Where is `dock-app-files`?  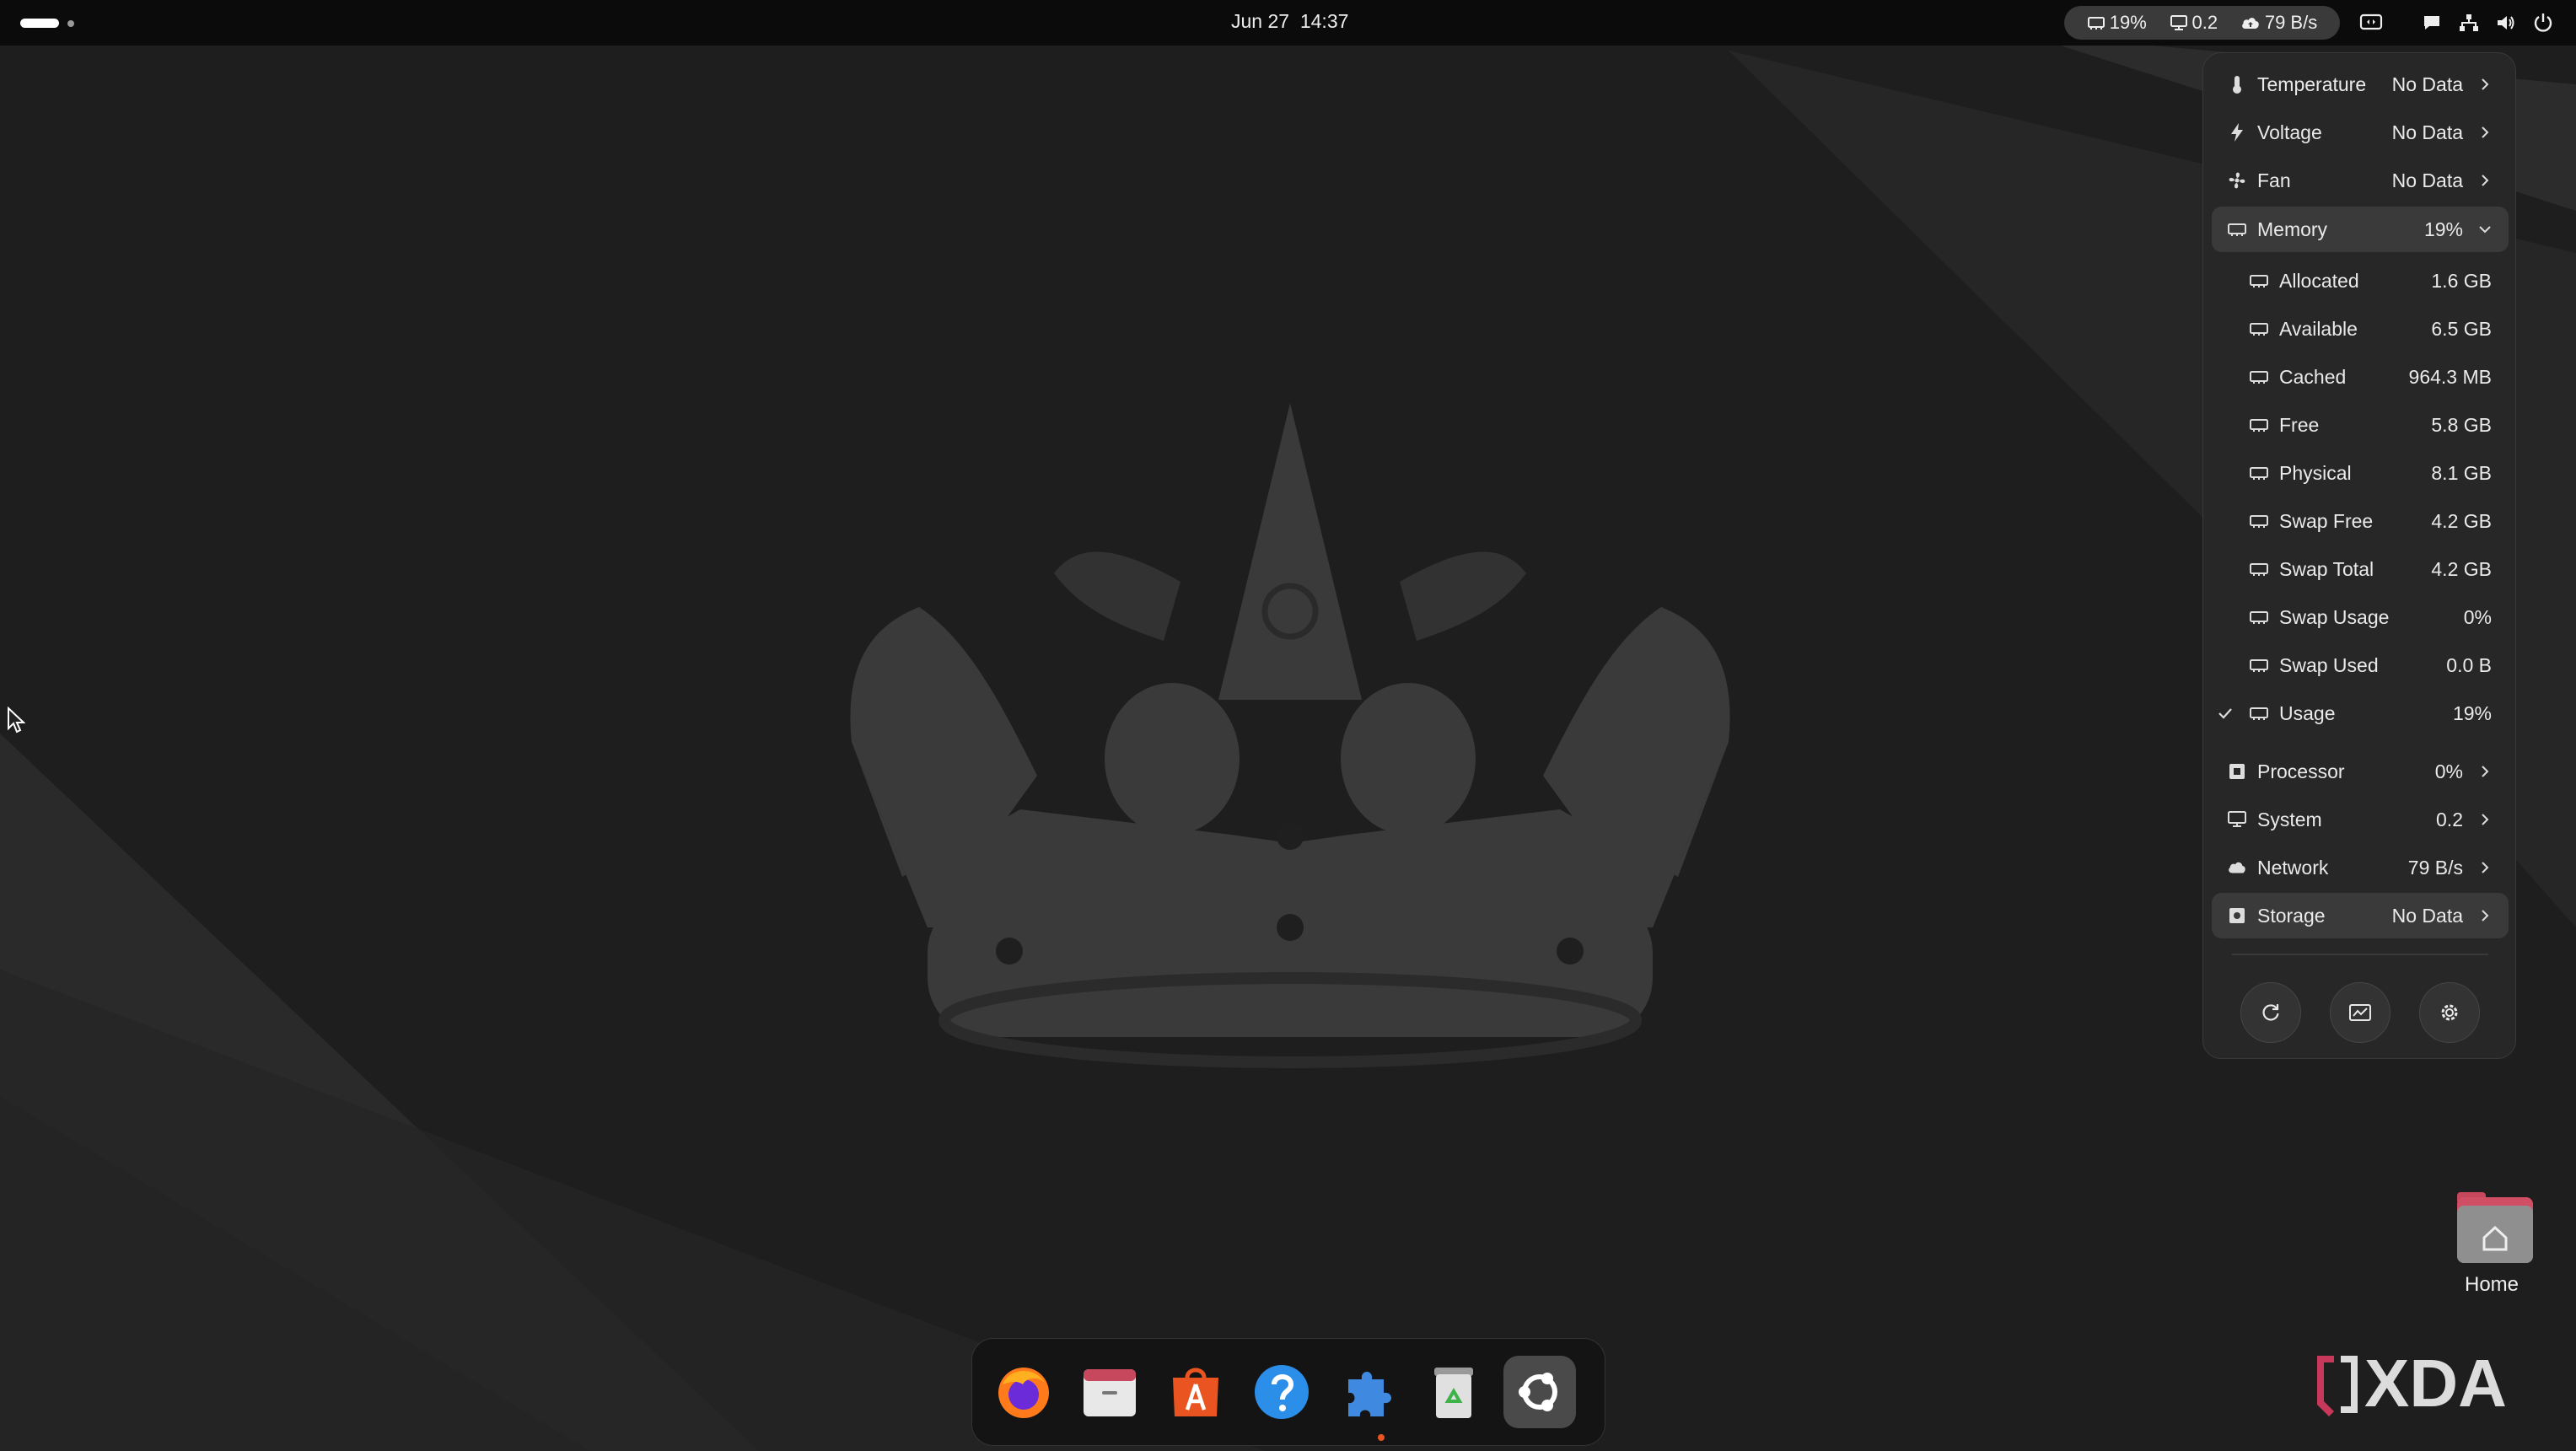 dock-app-files is located at coordinates (1109, 1392).